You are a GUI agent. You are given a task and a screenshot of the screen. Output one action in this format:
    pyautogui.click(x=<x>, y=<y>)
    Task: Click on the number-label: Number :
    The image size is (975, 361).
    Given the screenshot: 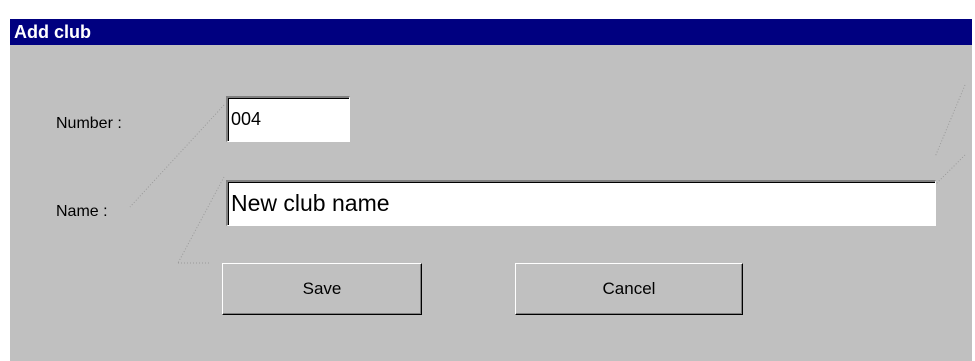 What is the action you would take?
    pyautogui.click(x=89, y=123)
    